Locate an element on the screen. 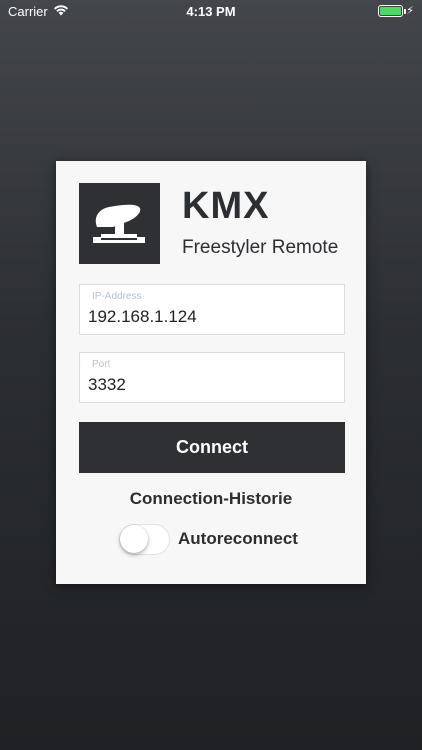 Image resolution: width=422 pixels, height=750 pixels. port-label: Port is located at coordinates (101, 364).